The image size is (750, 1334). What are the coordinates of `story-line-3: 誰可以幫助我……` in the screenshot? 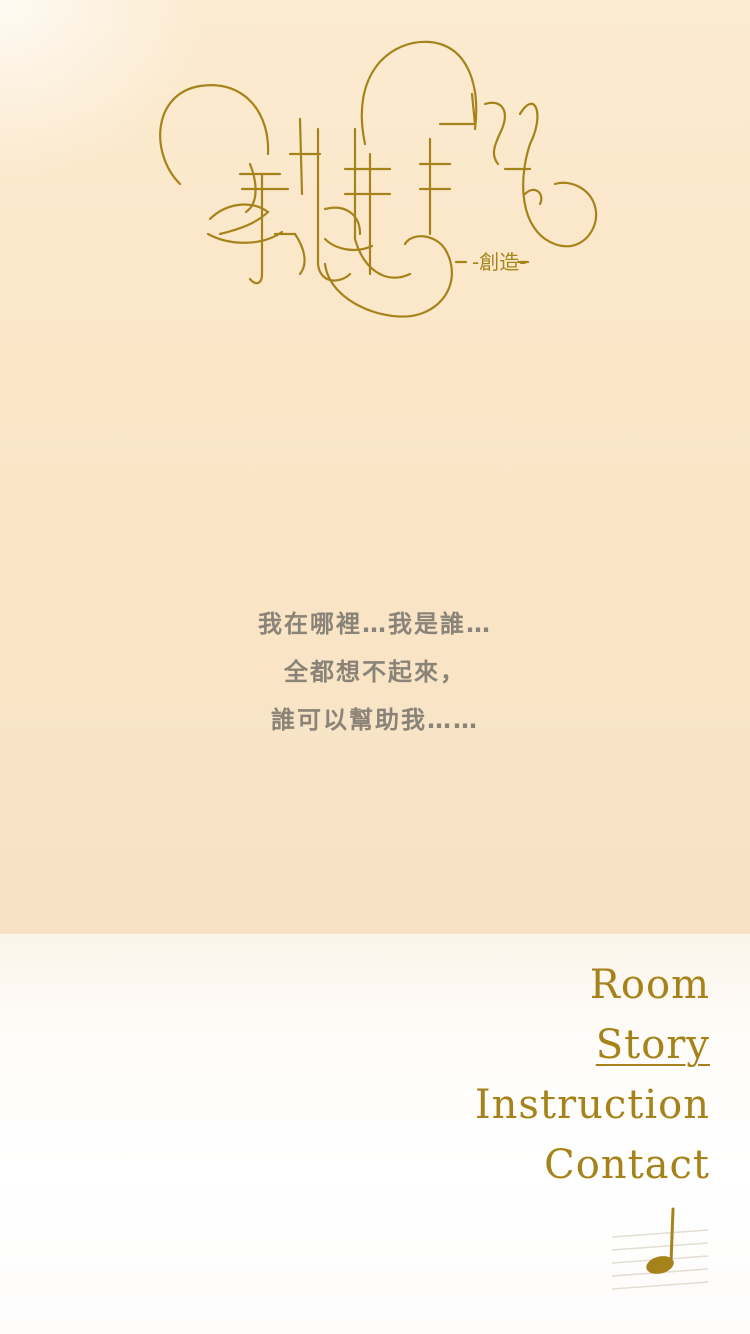 It's located at (375, 720).